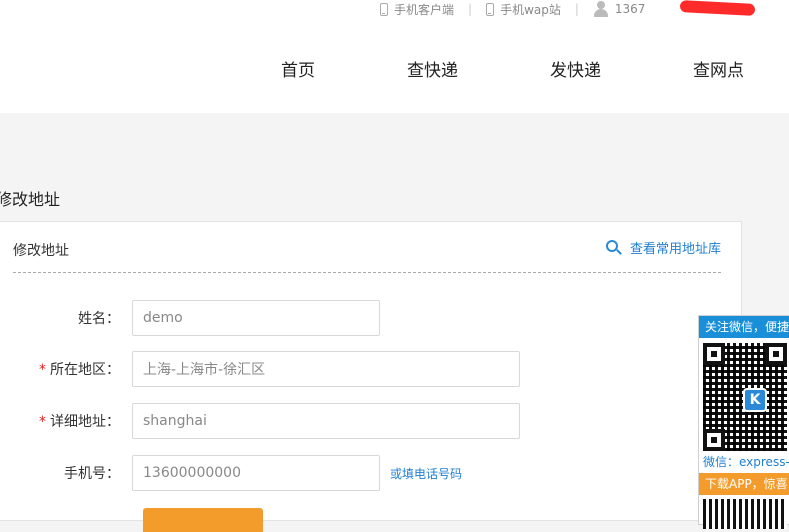 The height and width of the screenshot is (532, 789). I want to click on wechat-id: 微信：express-l, so click(746, 462).